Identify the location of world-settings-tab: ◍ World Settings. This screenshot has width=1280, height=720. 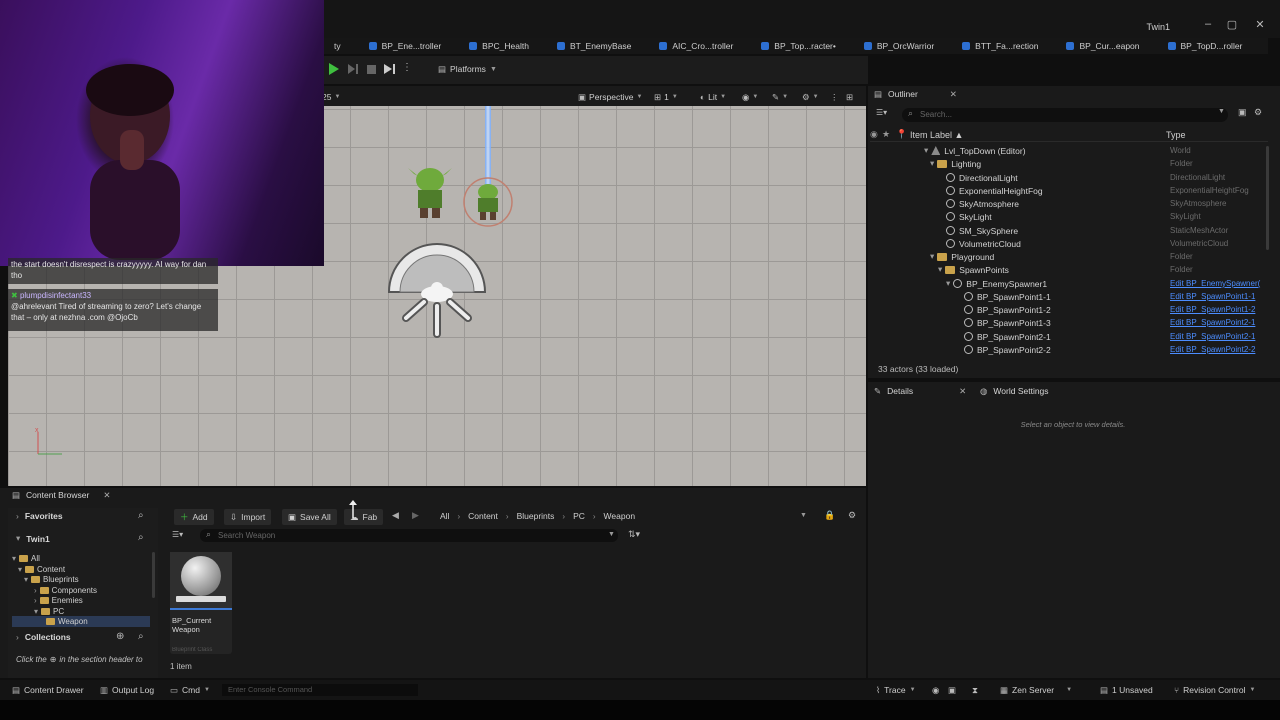
(1014, 391).